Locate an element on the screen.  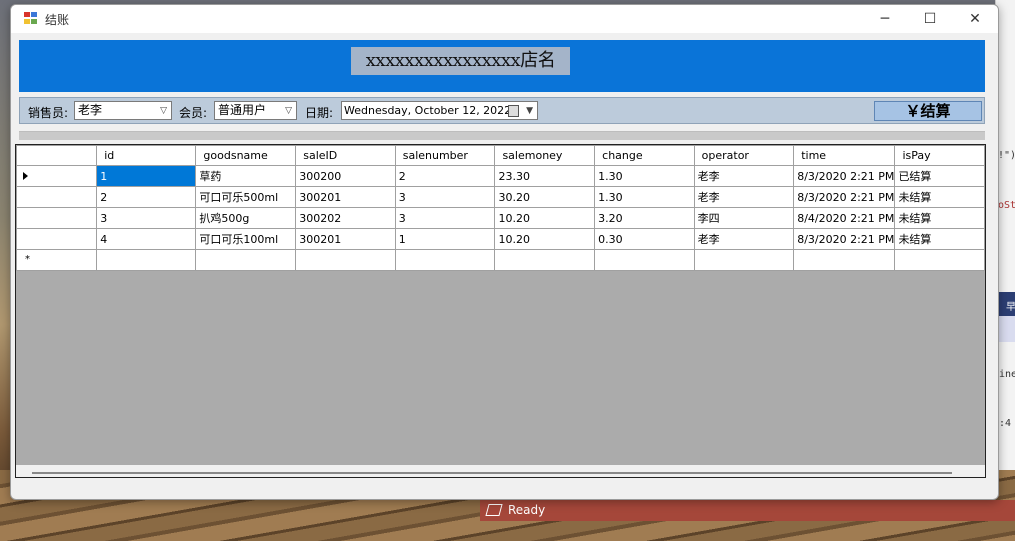
date-picker: Wednesday, October 12, 2022 ▼ is located at coordinates (439, 110).